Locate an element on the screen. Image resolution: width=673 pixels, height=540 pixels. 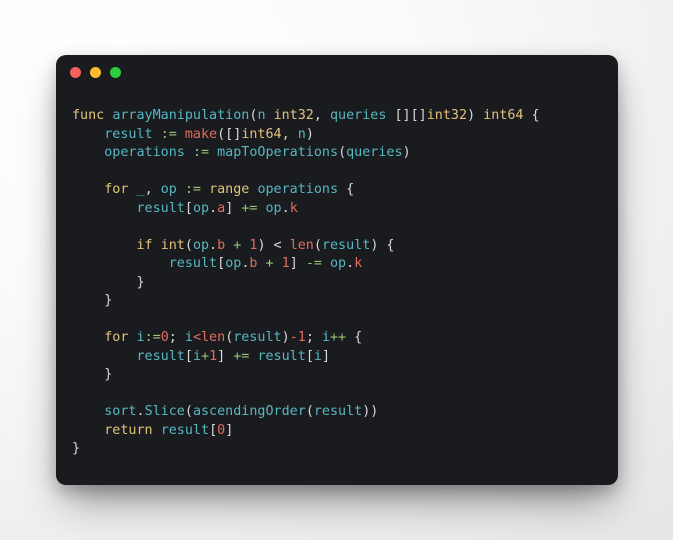
code-token: Slice is located at coordinates (164, 411).